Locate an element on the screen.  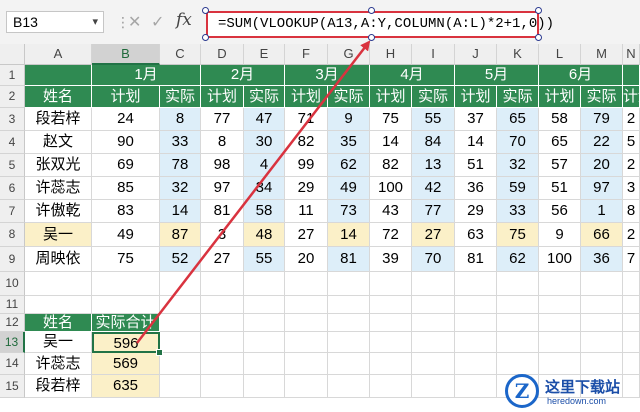
watermark-badge: Z is located at coordinates (522, 391).